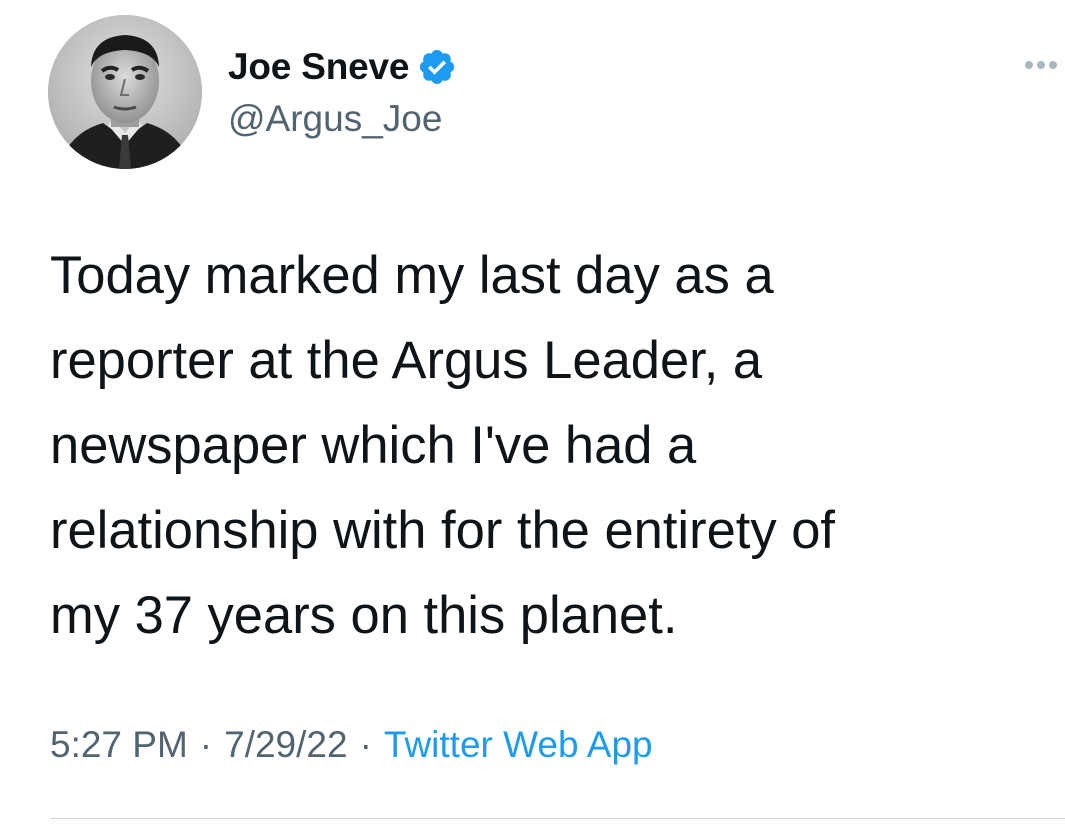 The image size is (1065, 832). I want to click on verified-badge-icon, so click(437, 67).